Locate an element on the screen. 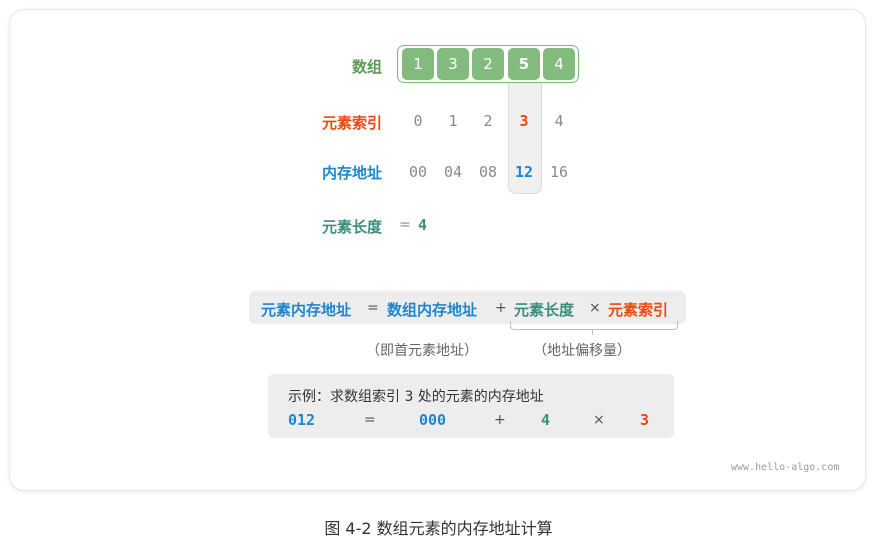 The height and width of the screenshot is (540, 877). example-length: 4 is located at coordinates (546, 420).